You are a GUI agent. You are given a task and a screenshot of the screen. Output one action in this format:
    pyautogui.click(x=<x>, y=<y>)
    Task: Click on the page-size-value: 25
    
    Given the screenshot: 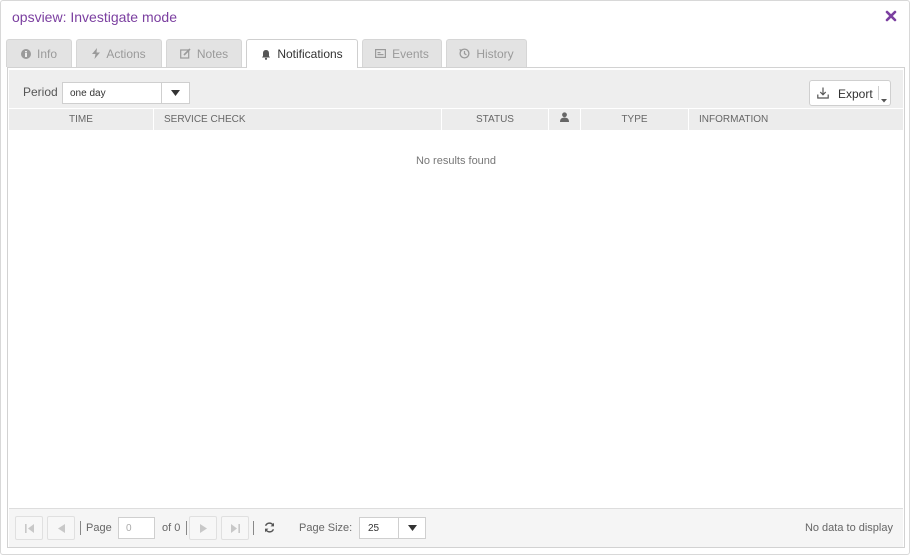 What is the action you would take?
    pyautogui.click(x=374, y=528)
    